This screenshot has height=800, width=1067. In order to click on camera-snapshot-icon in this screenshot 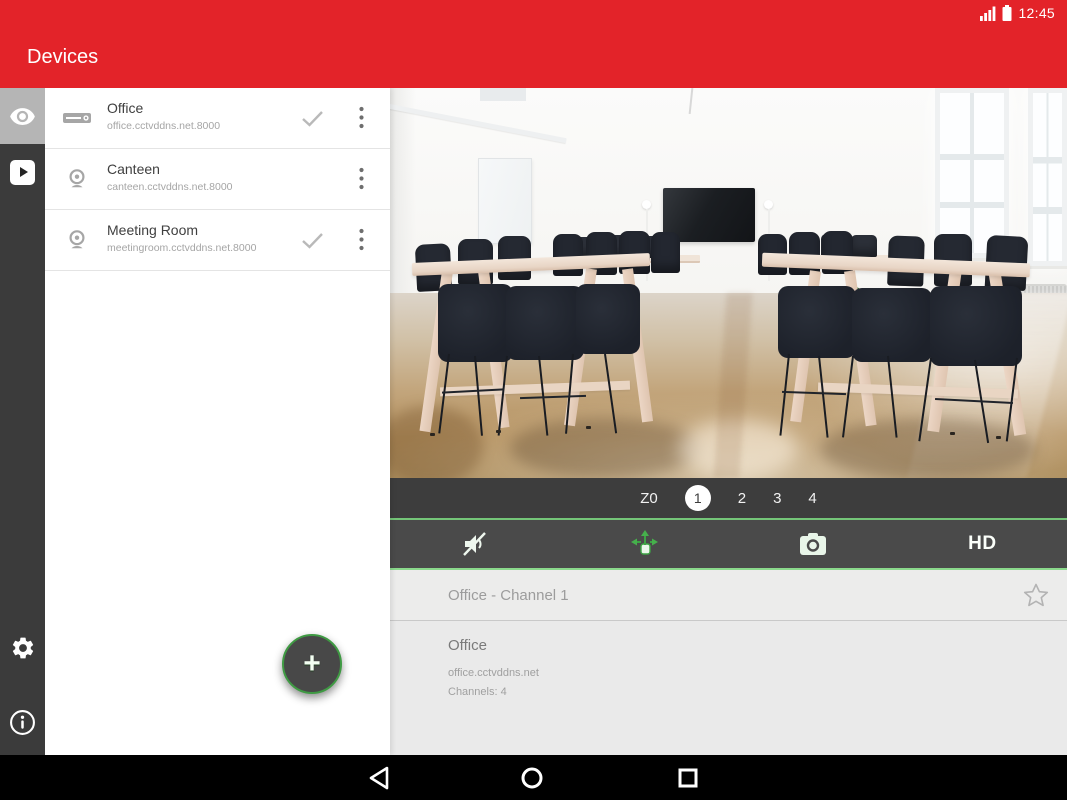, I will do `click(813, 543)`.